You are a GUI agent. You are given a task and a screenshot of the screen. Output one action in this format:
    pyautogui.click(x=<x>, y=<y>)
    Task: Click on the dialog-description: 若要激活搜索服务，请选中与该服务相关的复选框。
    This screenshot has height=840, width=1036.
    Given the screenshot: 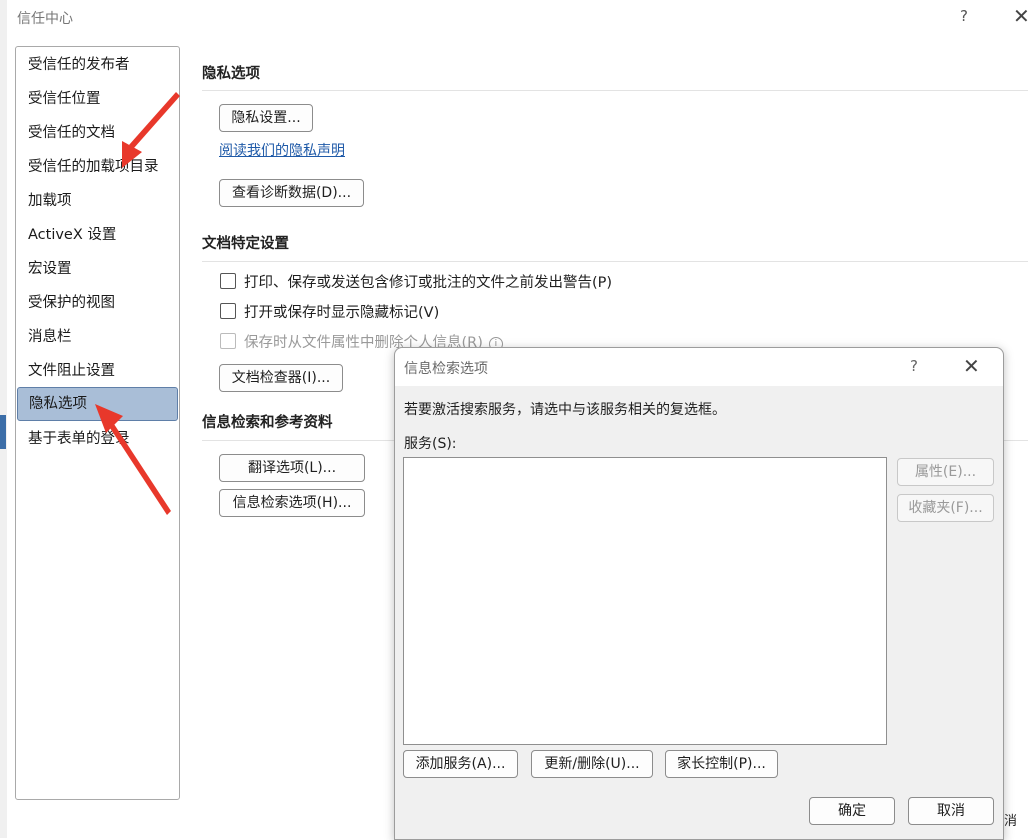 What is the action you would take?
    pyautogui.click(x=565, y=410)
    